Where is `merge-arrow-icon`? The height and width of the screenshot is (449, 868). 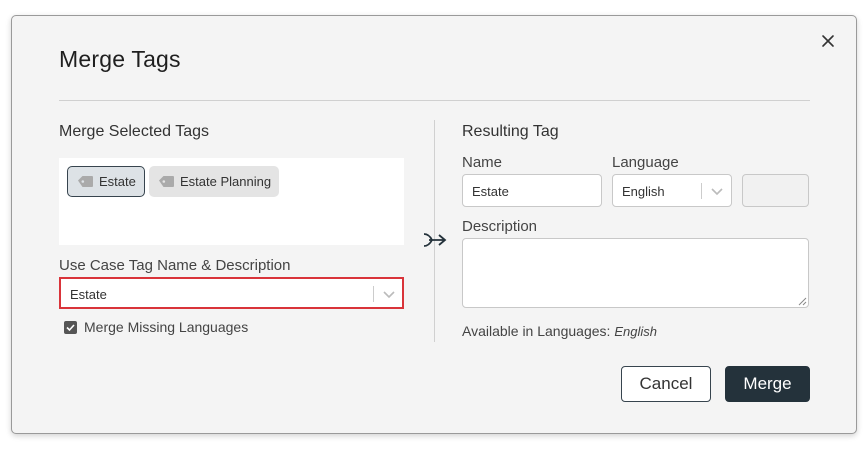
merge-arrow-icon is located at coordinates (435, 240).